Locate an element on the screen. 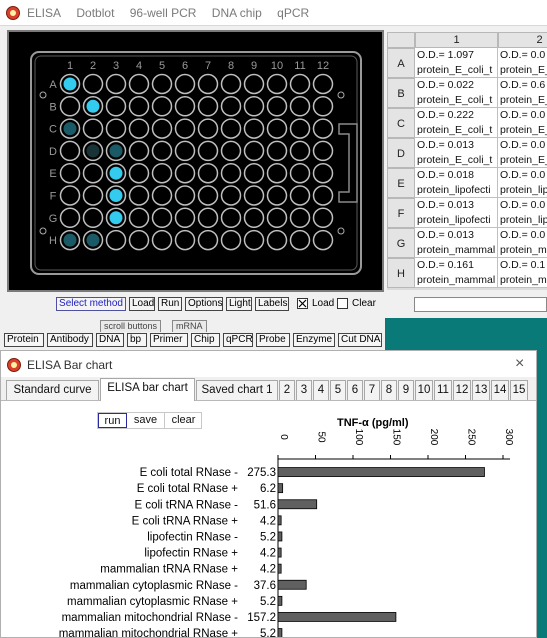 This screenshot has width=547, height=638. menu-96well-pcr: 96-well PCR is located at coordinates (163, 13).